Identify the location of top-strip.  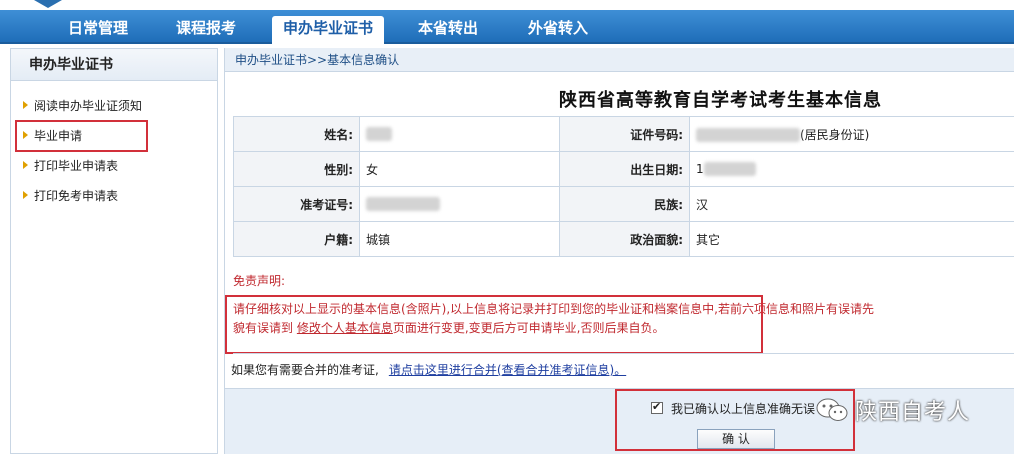
(507, 5).